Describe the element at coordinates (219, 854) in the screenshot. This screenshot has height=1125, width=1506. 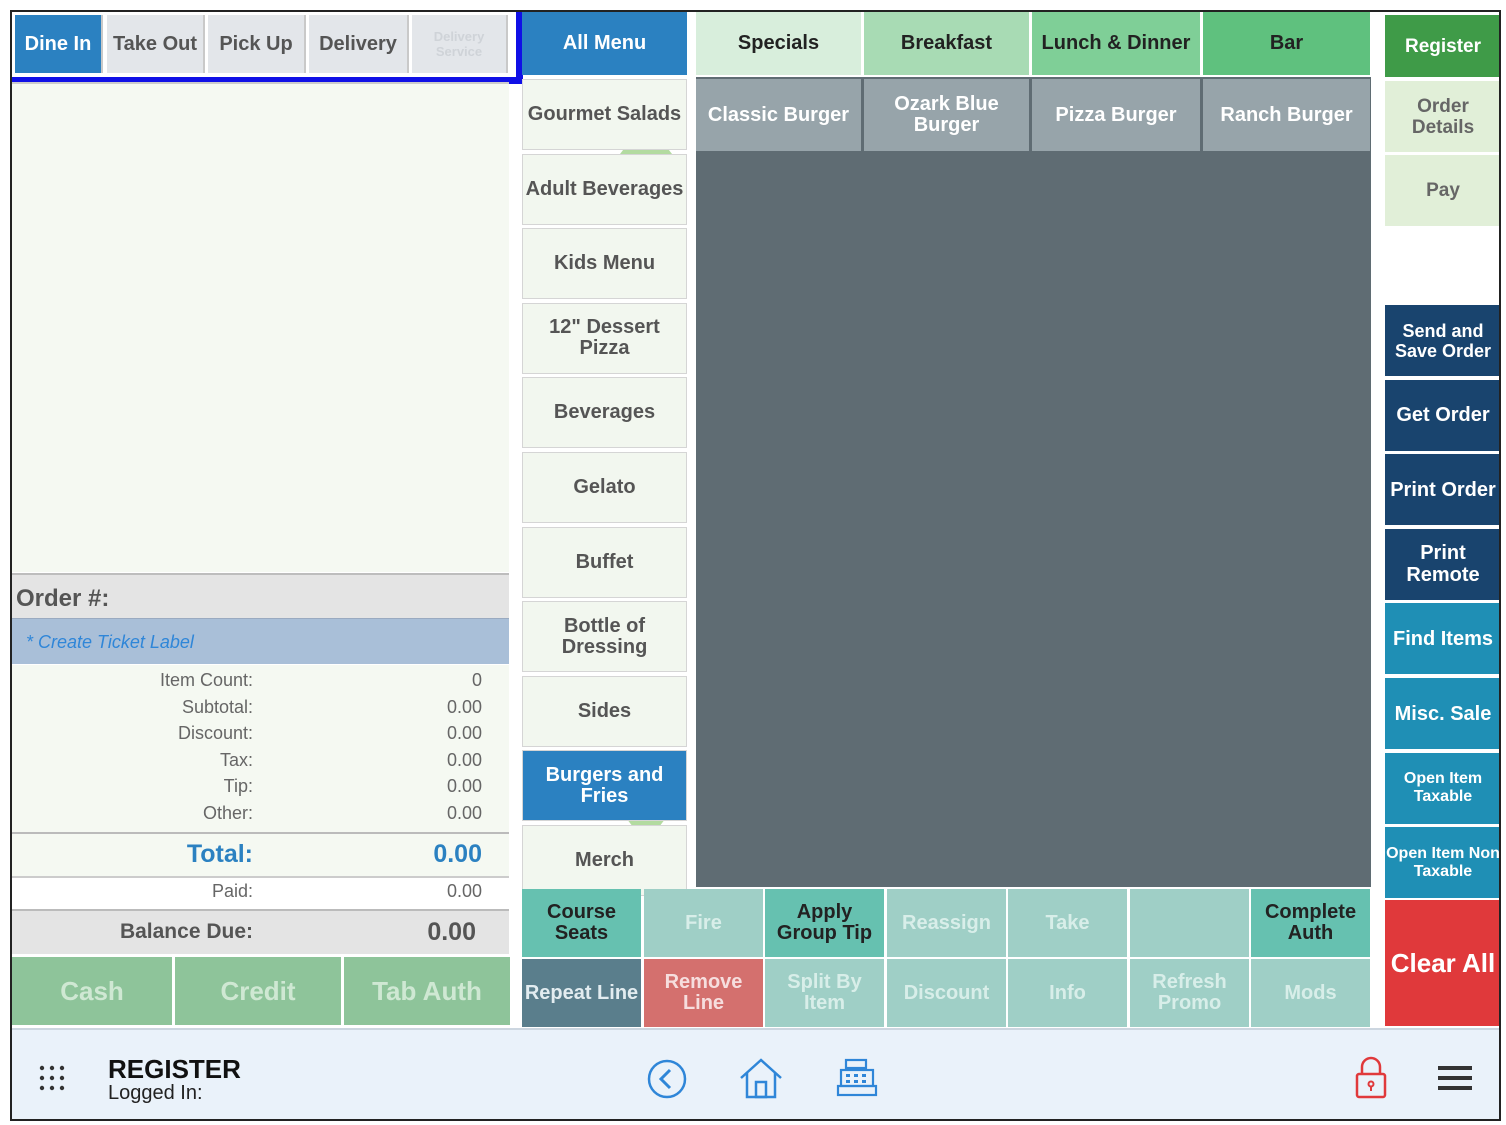
I see `total-label: Total:` at that location.